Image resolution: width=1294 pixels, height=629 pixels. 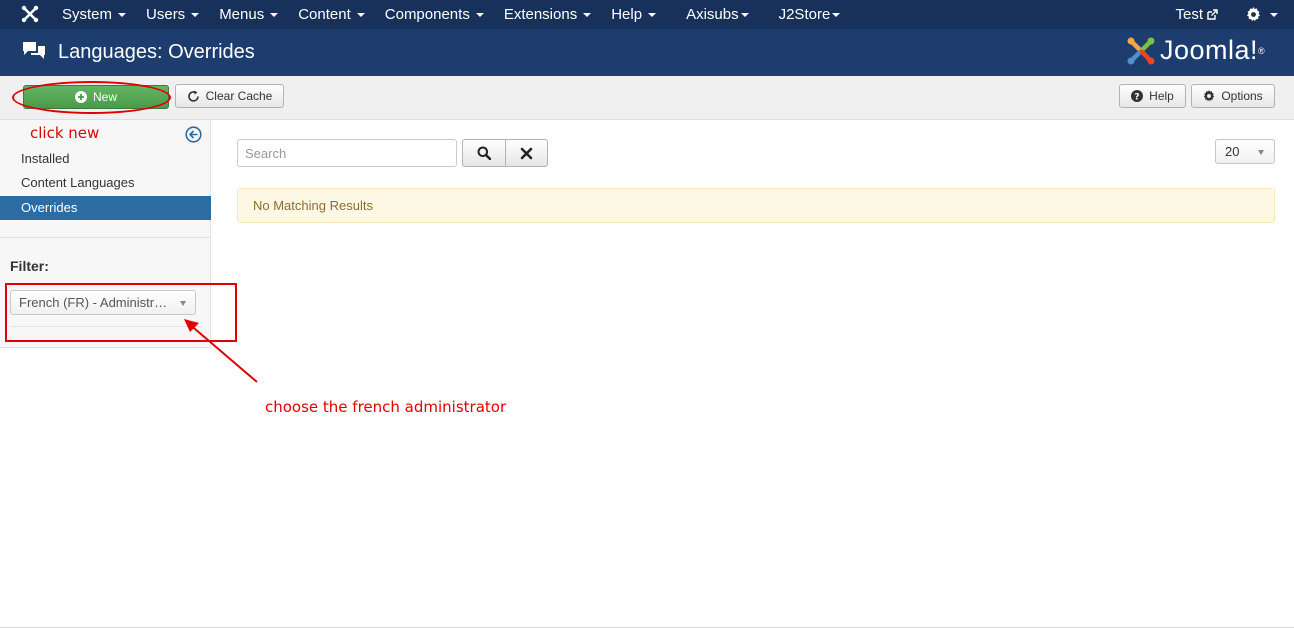 What do you see at coordinates (712, 14) in the screenshot?
I see `menu-label: Axisubs` at bounding box center [712, 14].